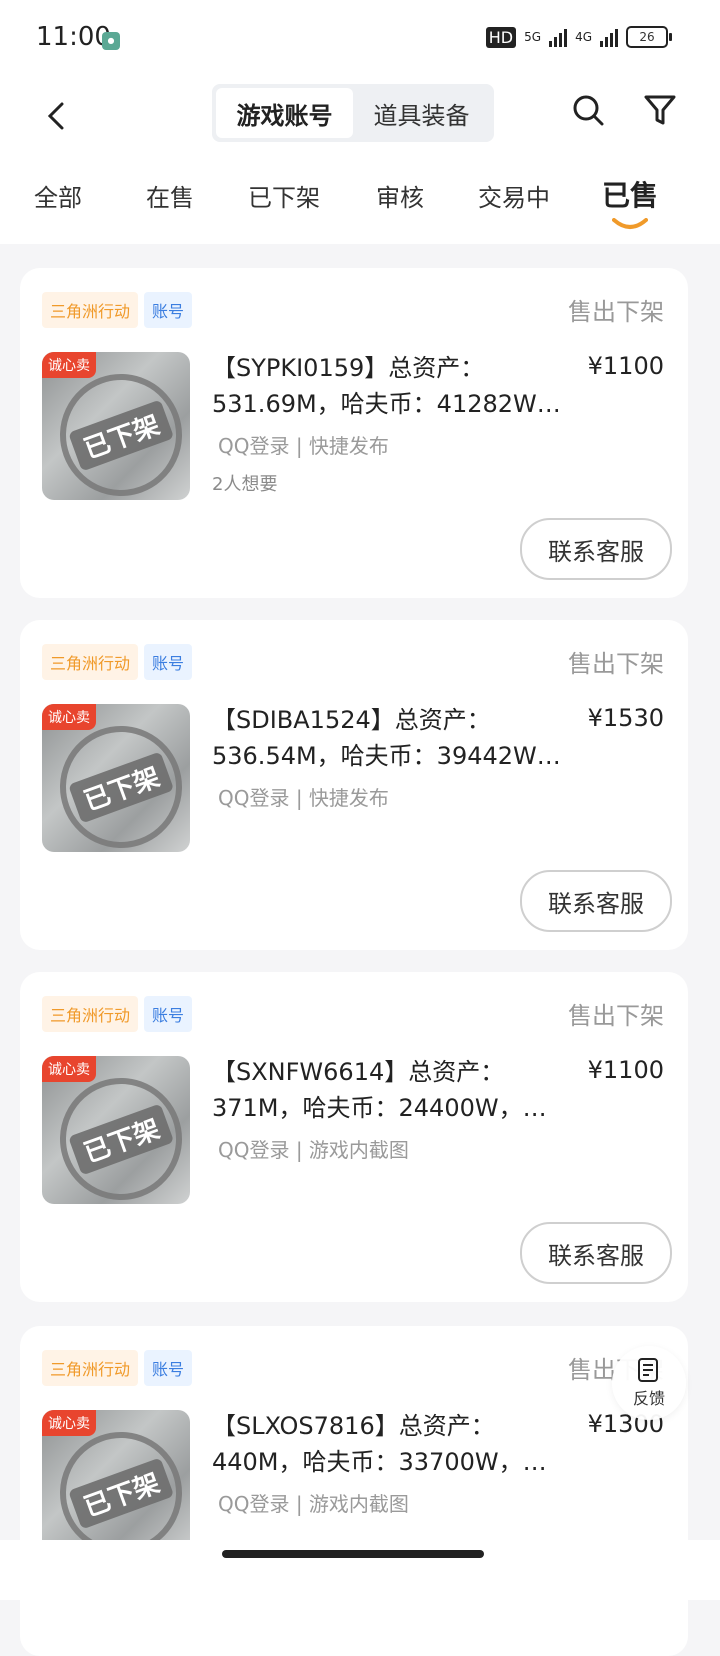 The width and height of the screenshot is (720, 1656). I want to click on tab-on-sale: 在售, so click(170, 195).